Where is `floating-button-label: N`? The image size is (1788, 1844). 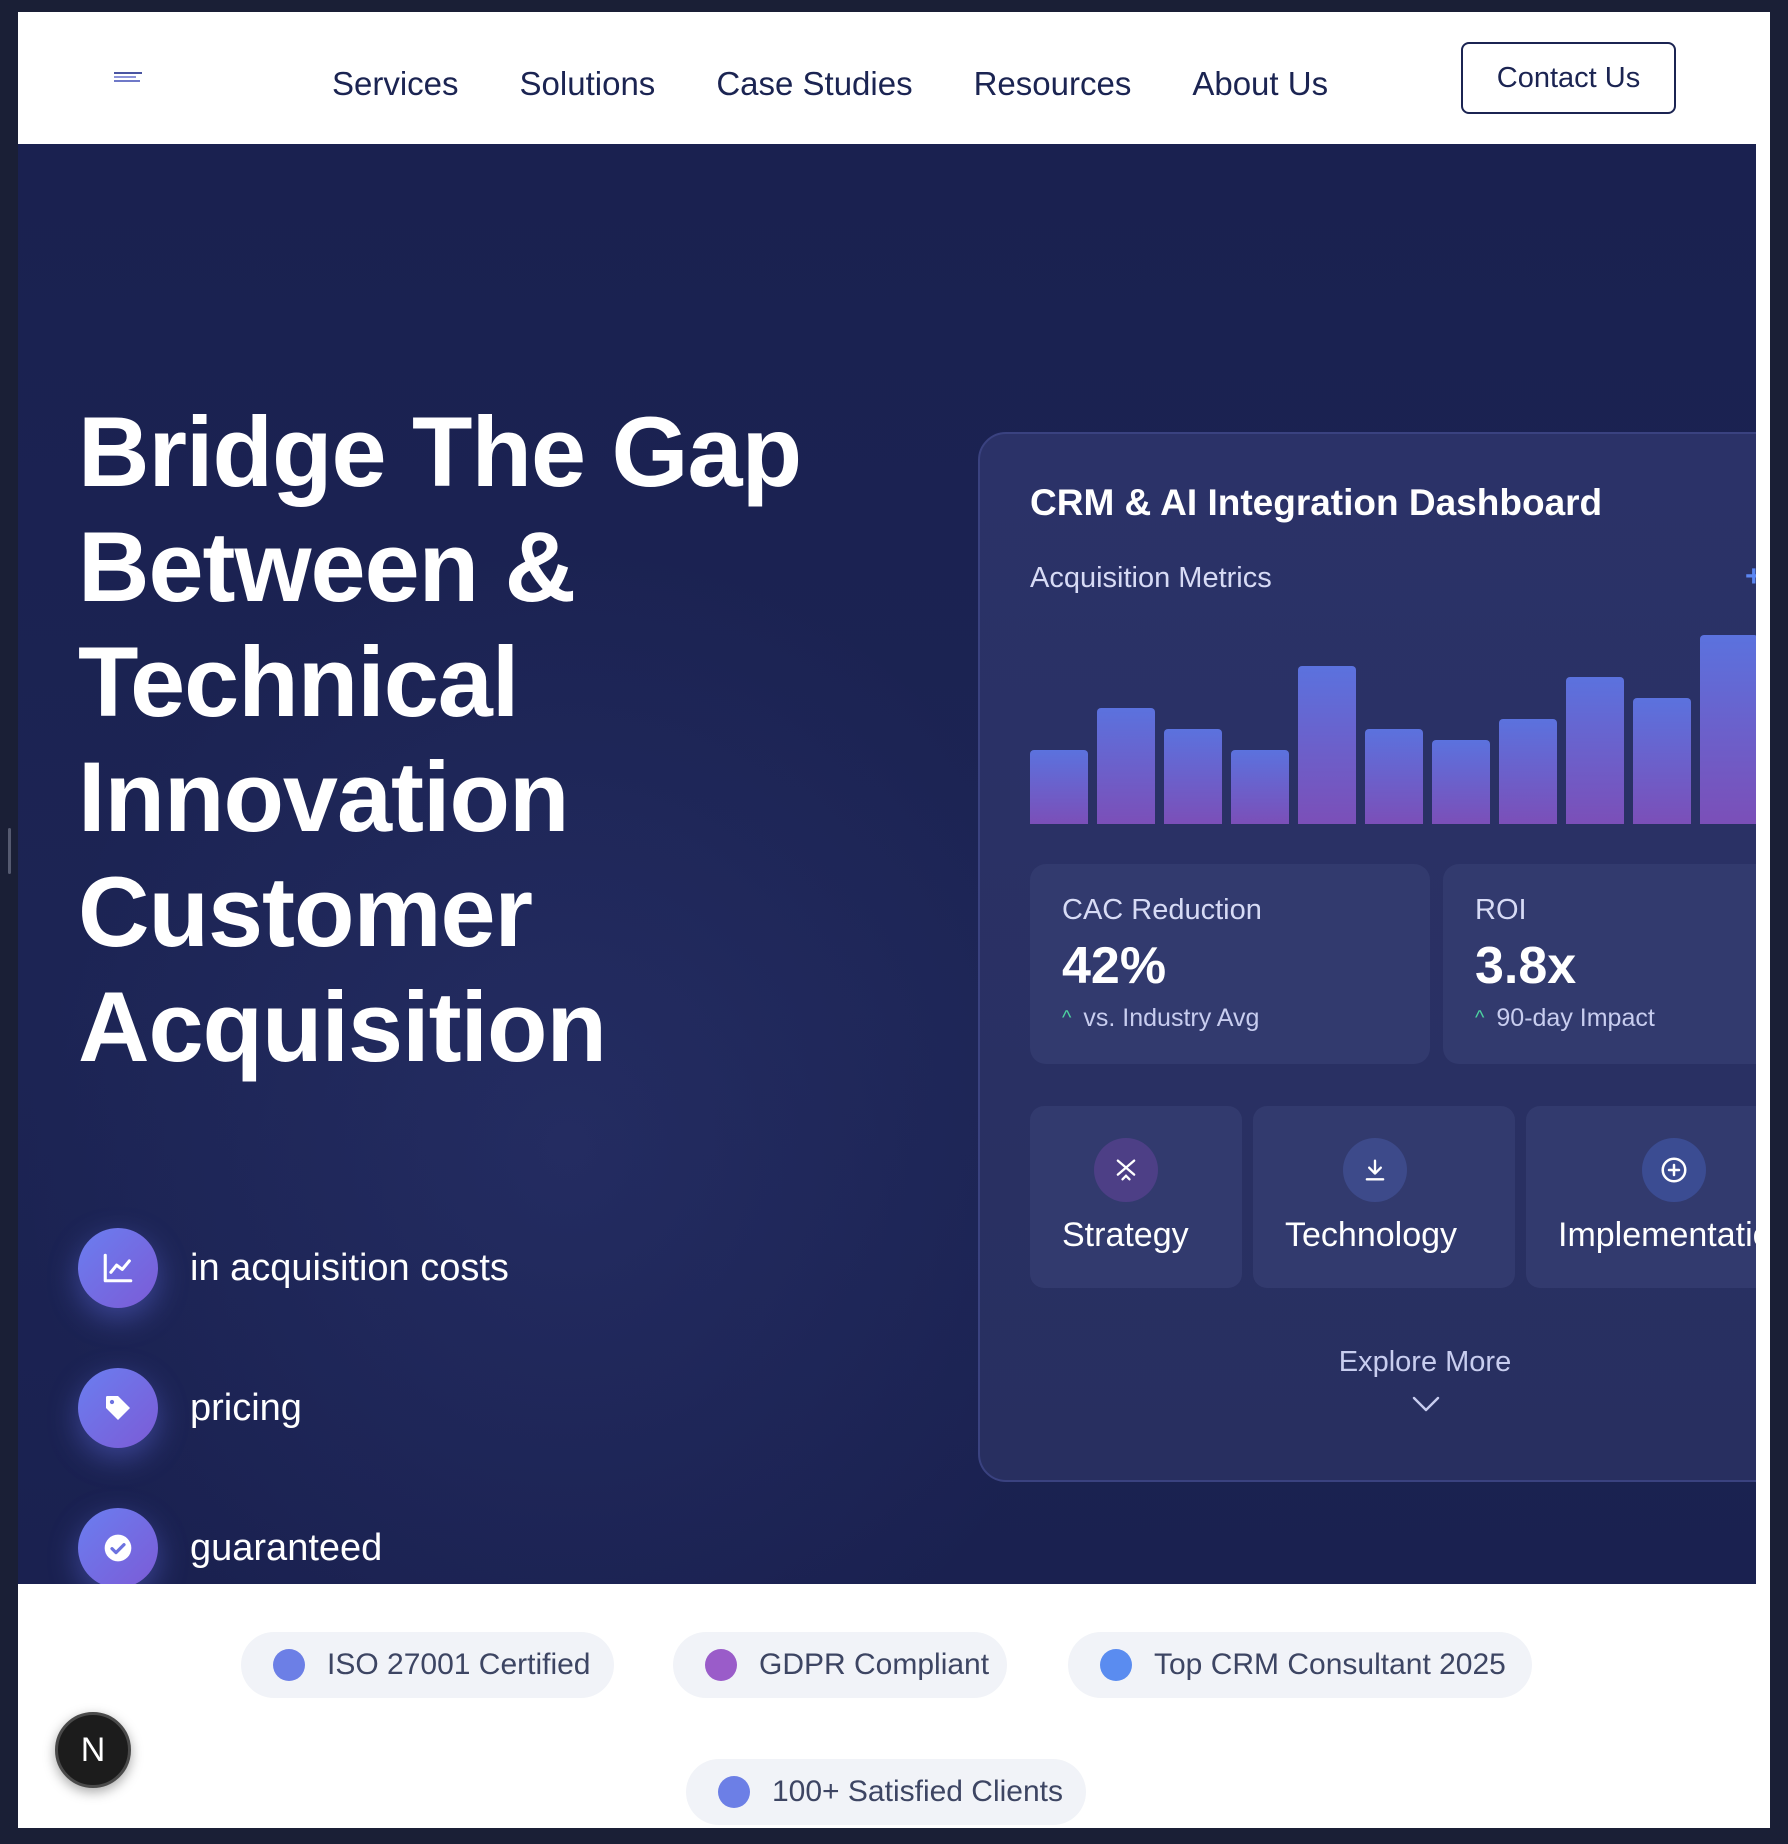
floating-button-label: N is located at coordinates (93, 1749).